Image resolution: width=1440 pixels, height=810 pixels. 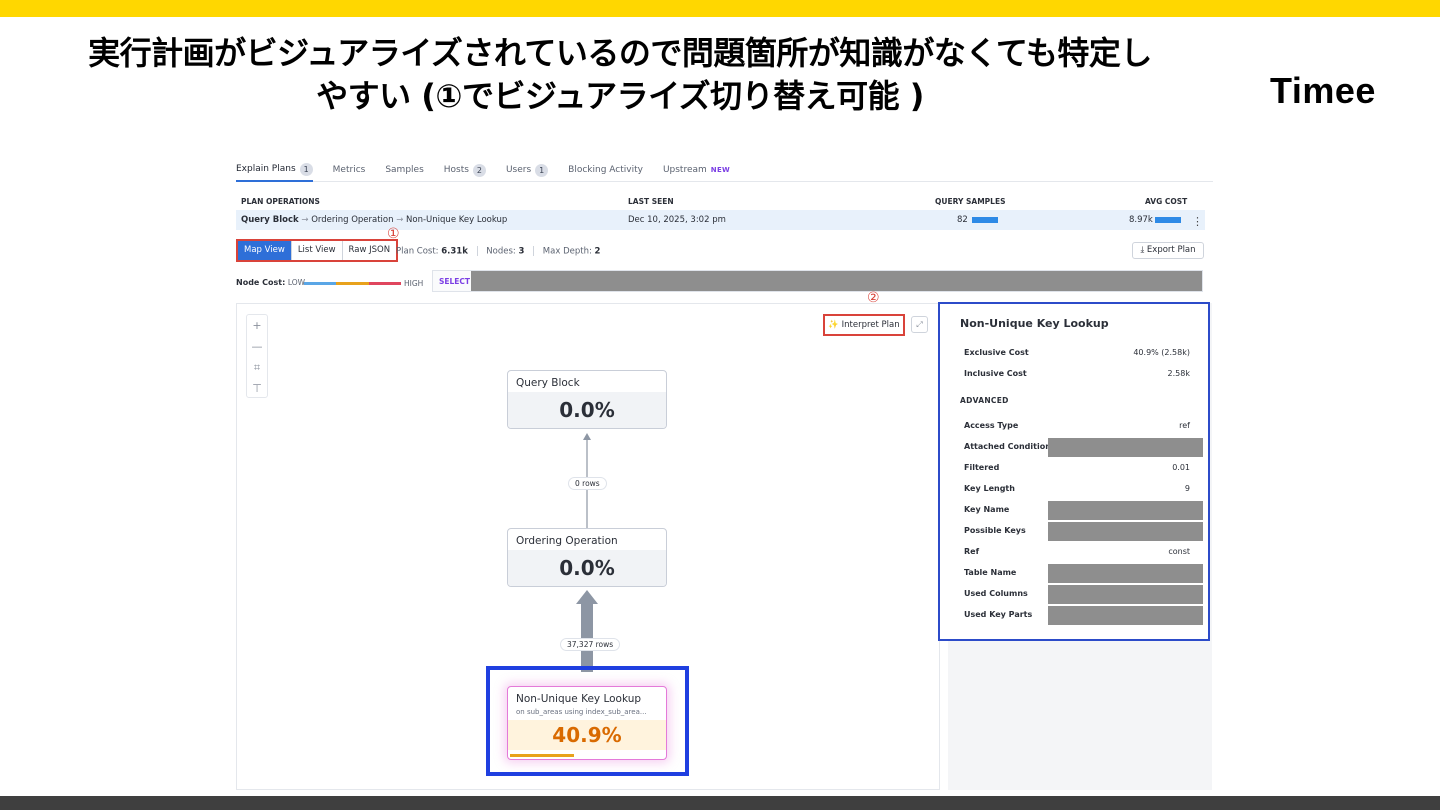 What do you see at coordinates (1168, 220) in the screenshot?
I see `avg-cost-bar` at bounding box center [1168, 220].